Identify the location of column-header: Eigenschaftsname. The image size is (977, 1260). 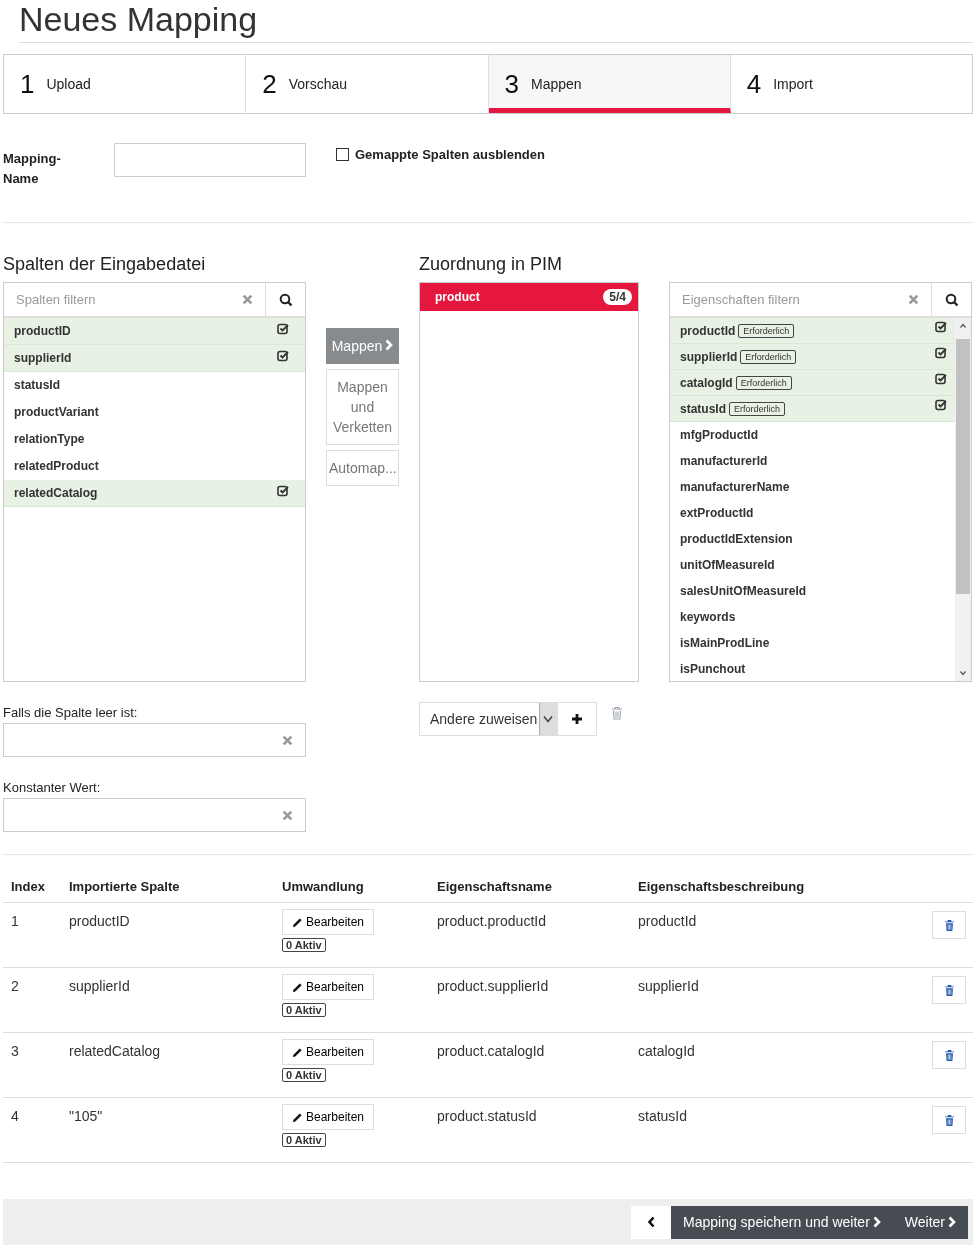
(529, 887).